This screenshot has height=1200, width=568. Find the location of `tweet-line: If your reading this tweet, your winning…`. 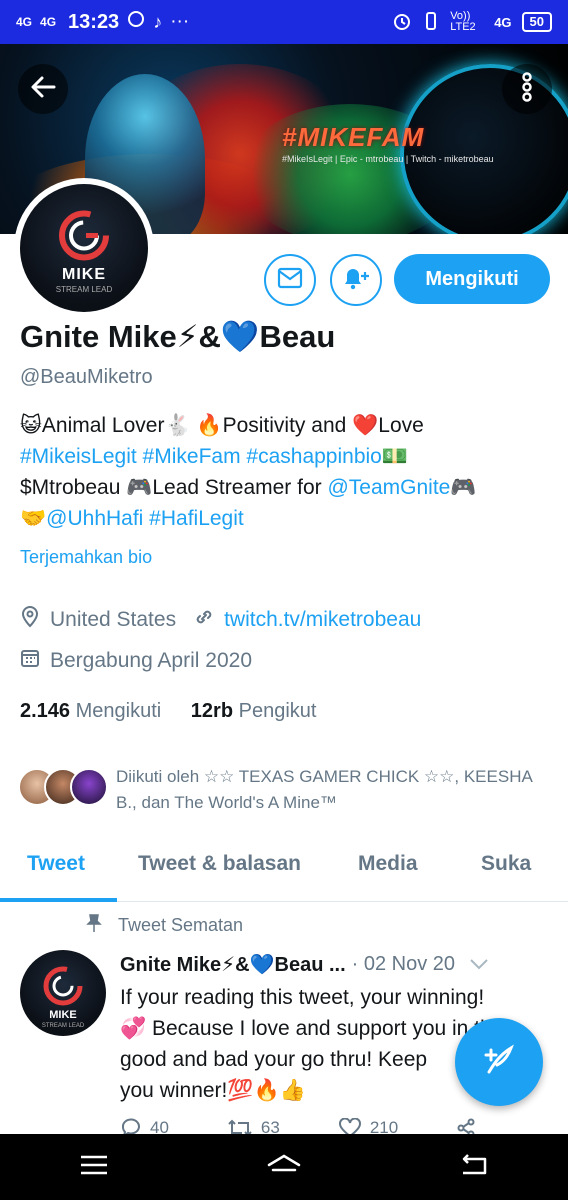

tweet-line: If your reading this tweet, your winning… is located at coordinates (302, 997).